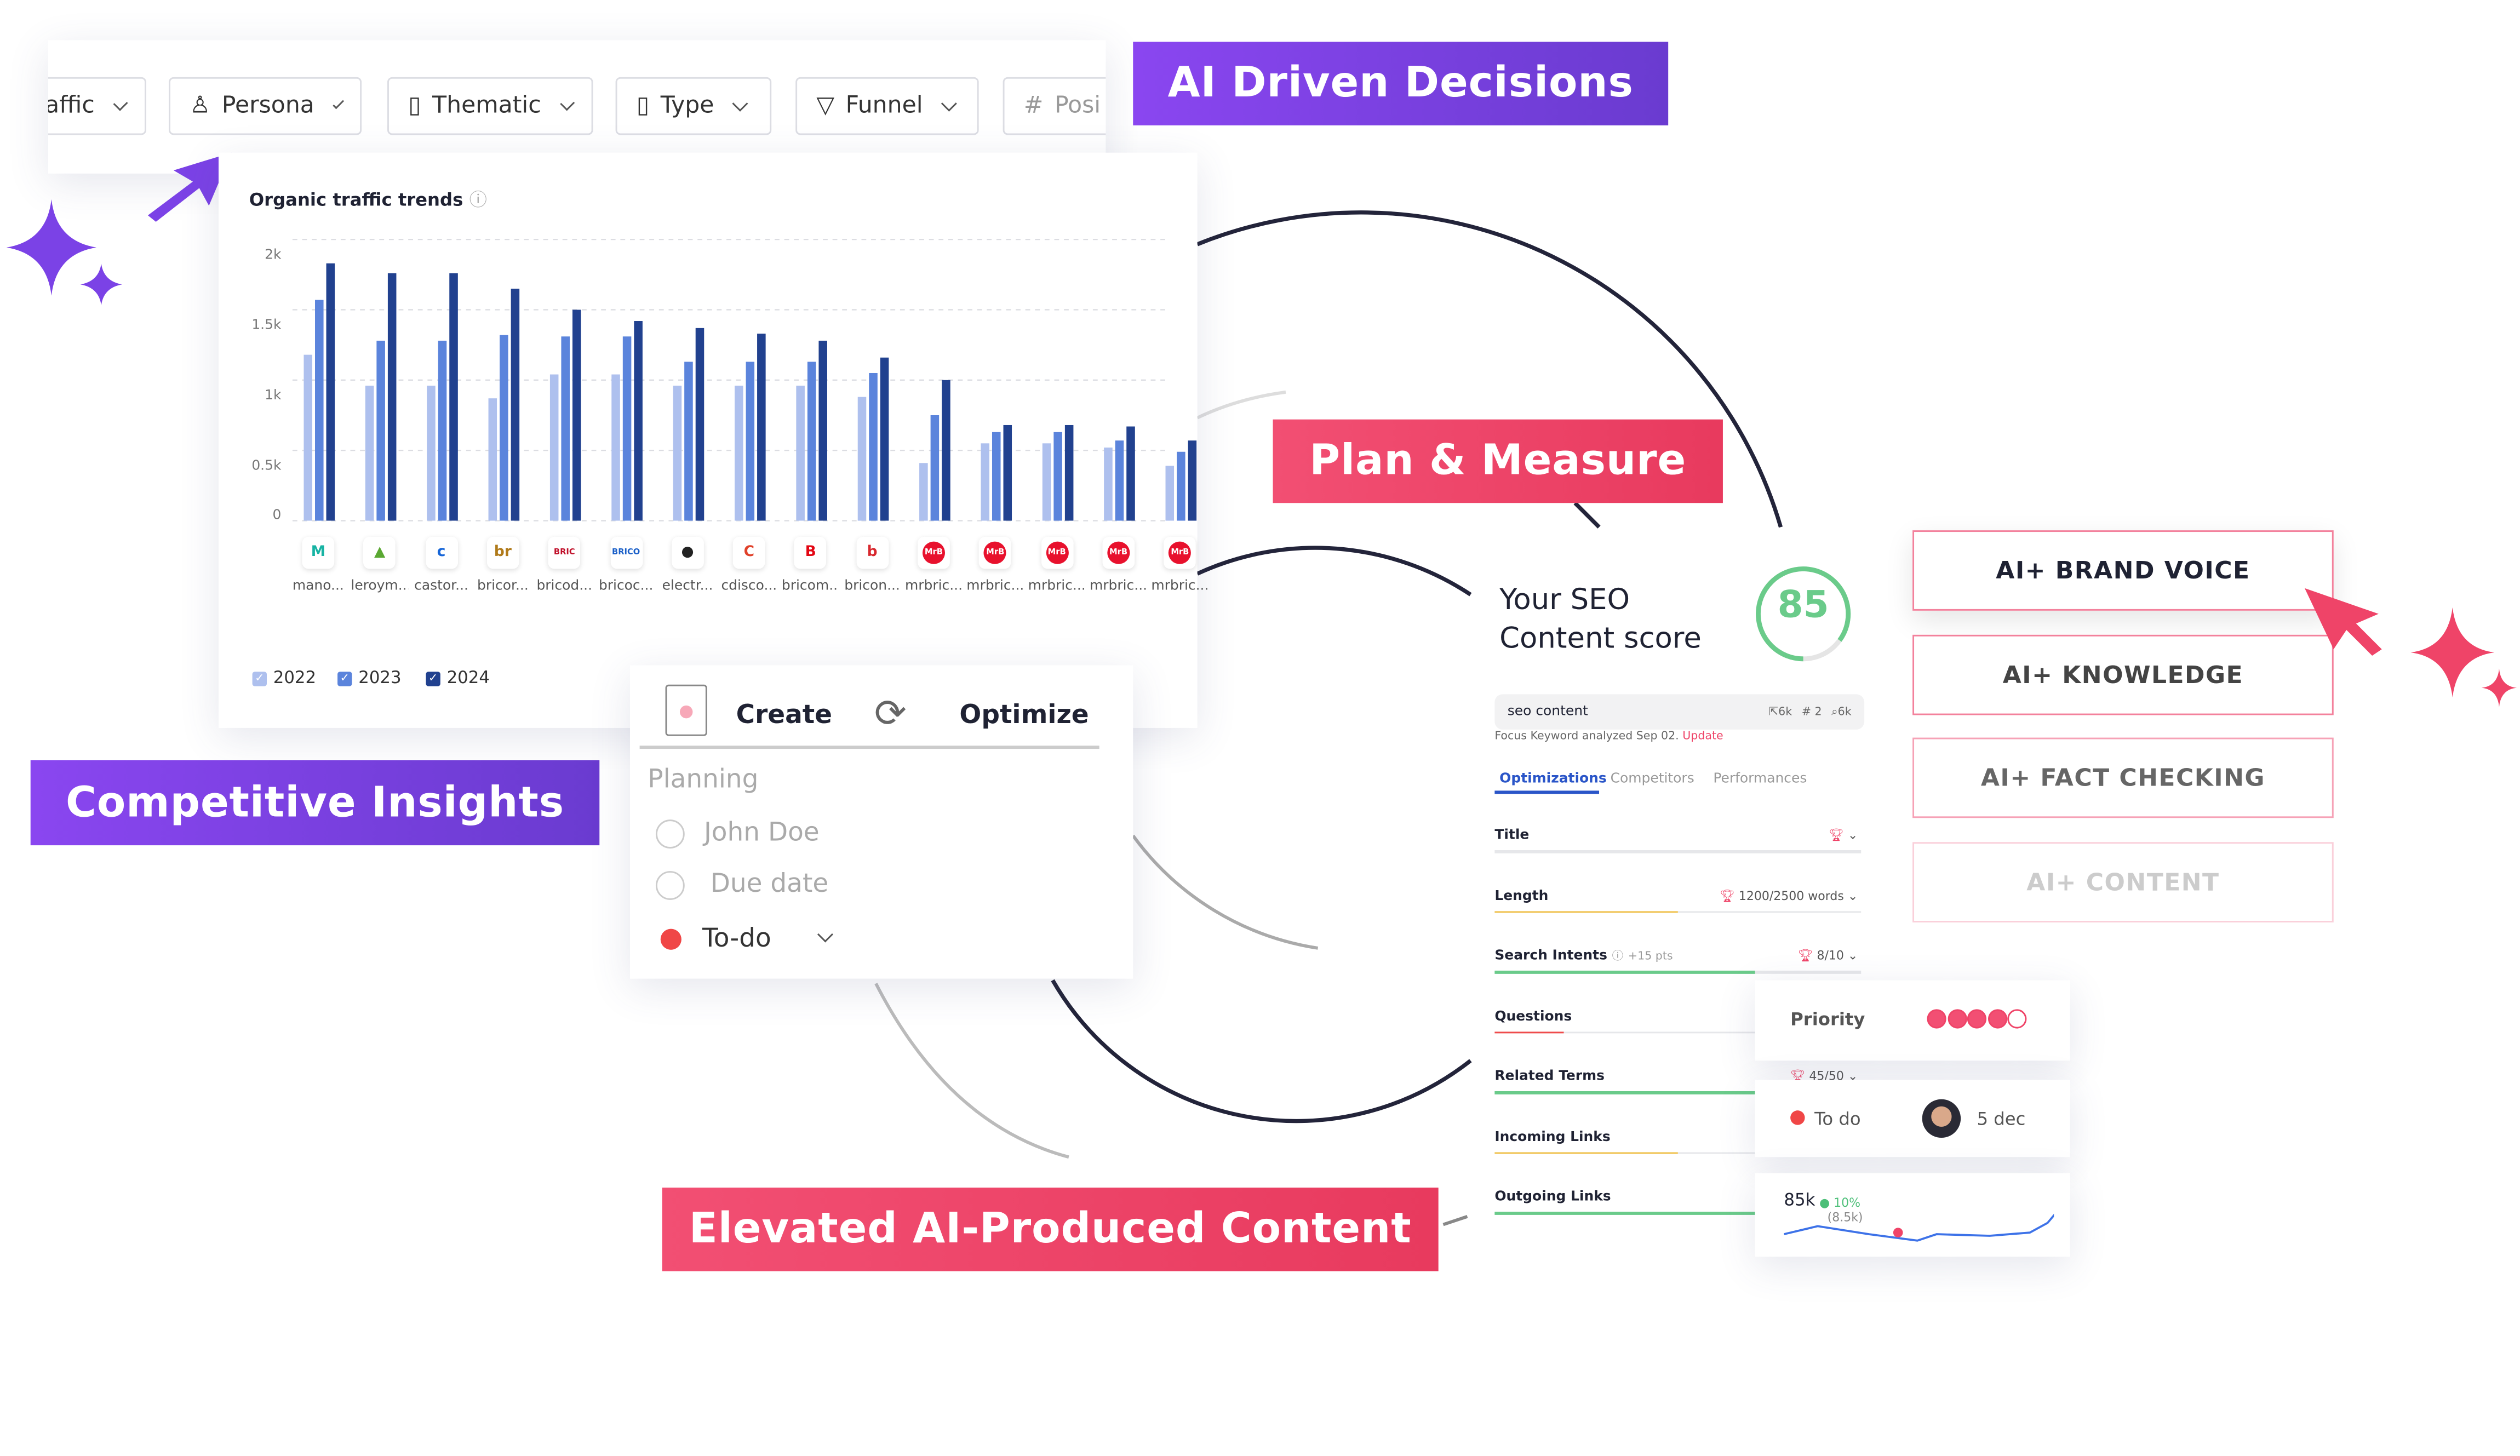 The width and height of the screenshot is (2520, 1456). Describe the element at coordinates (1564, 600) in the screenshot. I see `title-line: Your SEO` at that location.